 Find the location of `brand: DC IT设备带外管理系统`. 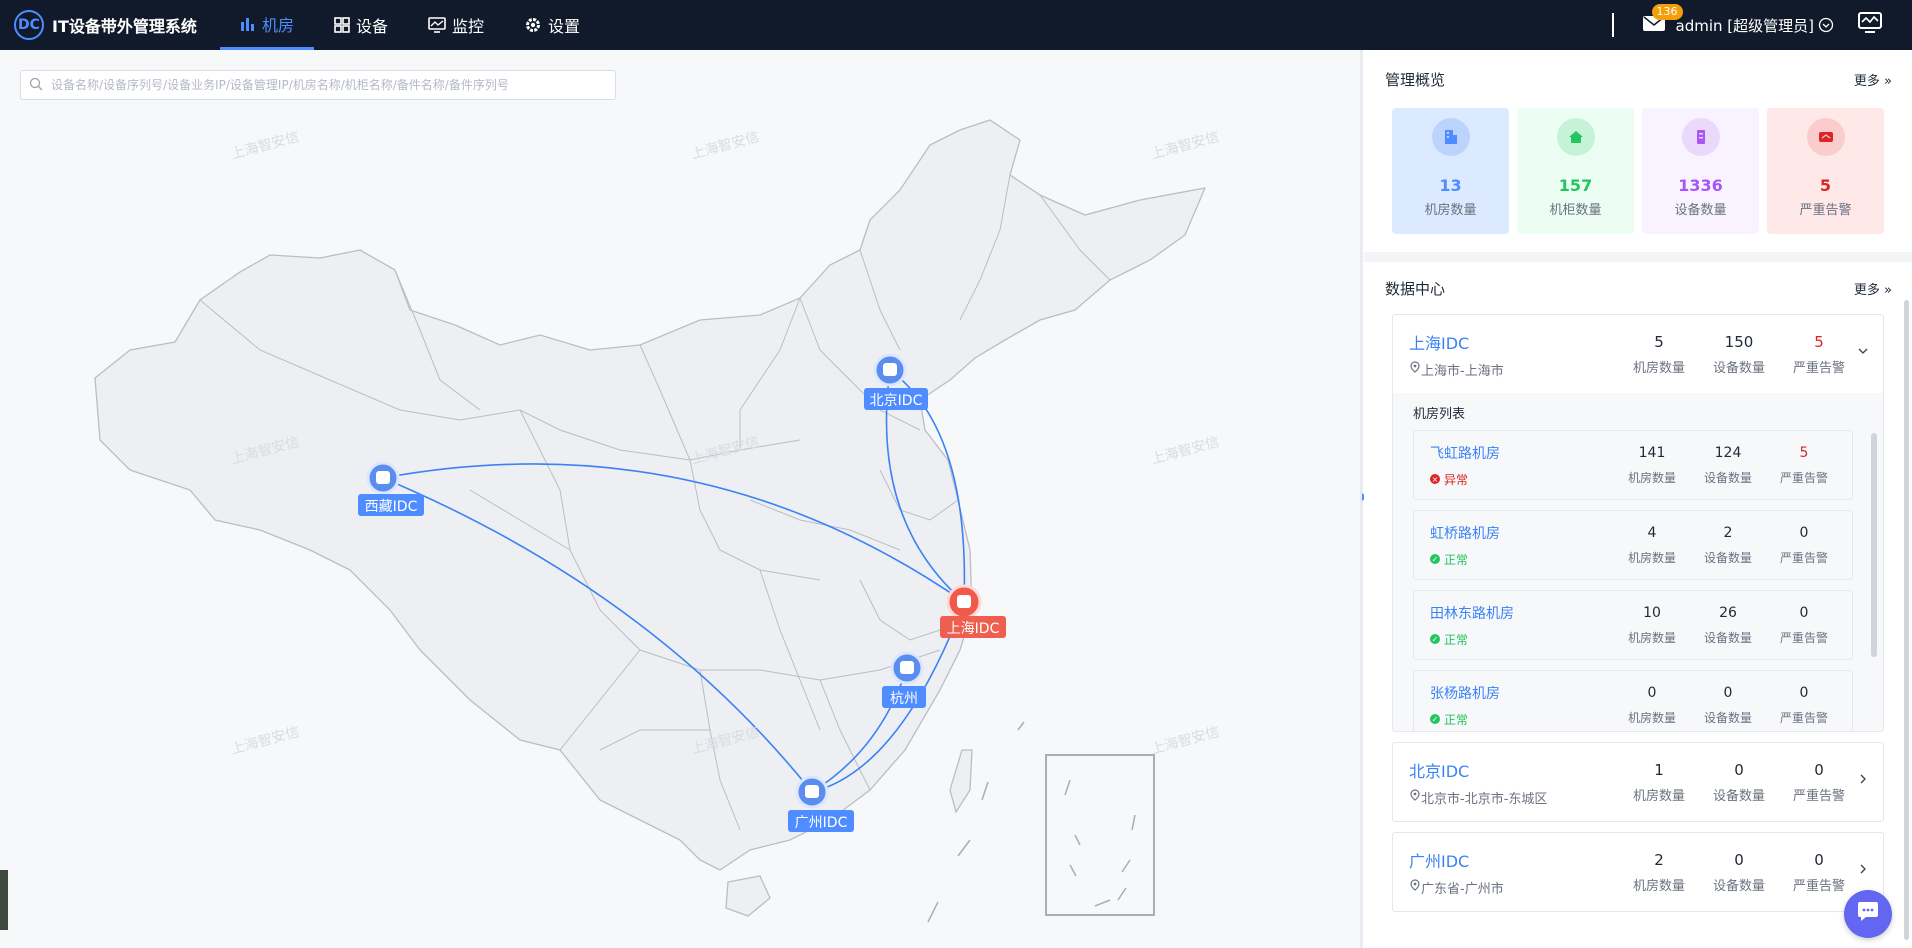

brand: DC IT设备带外管理系统 is located at coordinates (110, 25).